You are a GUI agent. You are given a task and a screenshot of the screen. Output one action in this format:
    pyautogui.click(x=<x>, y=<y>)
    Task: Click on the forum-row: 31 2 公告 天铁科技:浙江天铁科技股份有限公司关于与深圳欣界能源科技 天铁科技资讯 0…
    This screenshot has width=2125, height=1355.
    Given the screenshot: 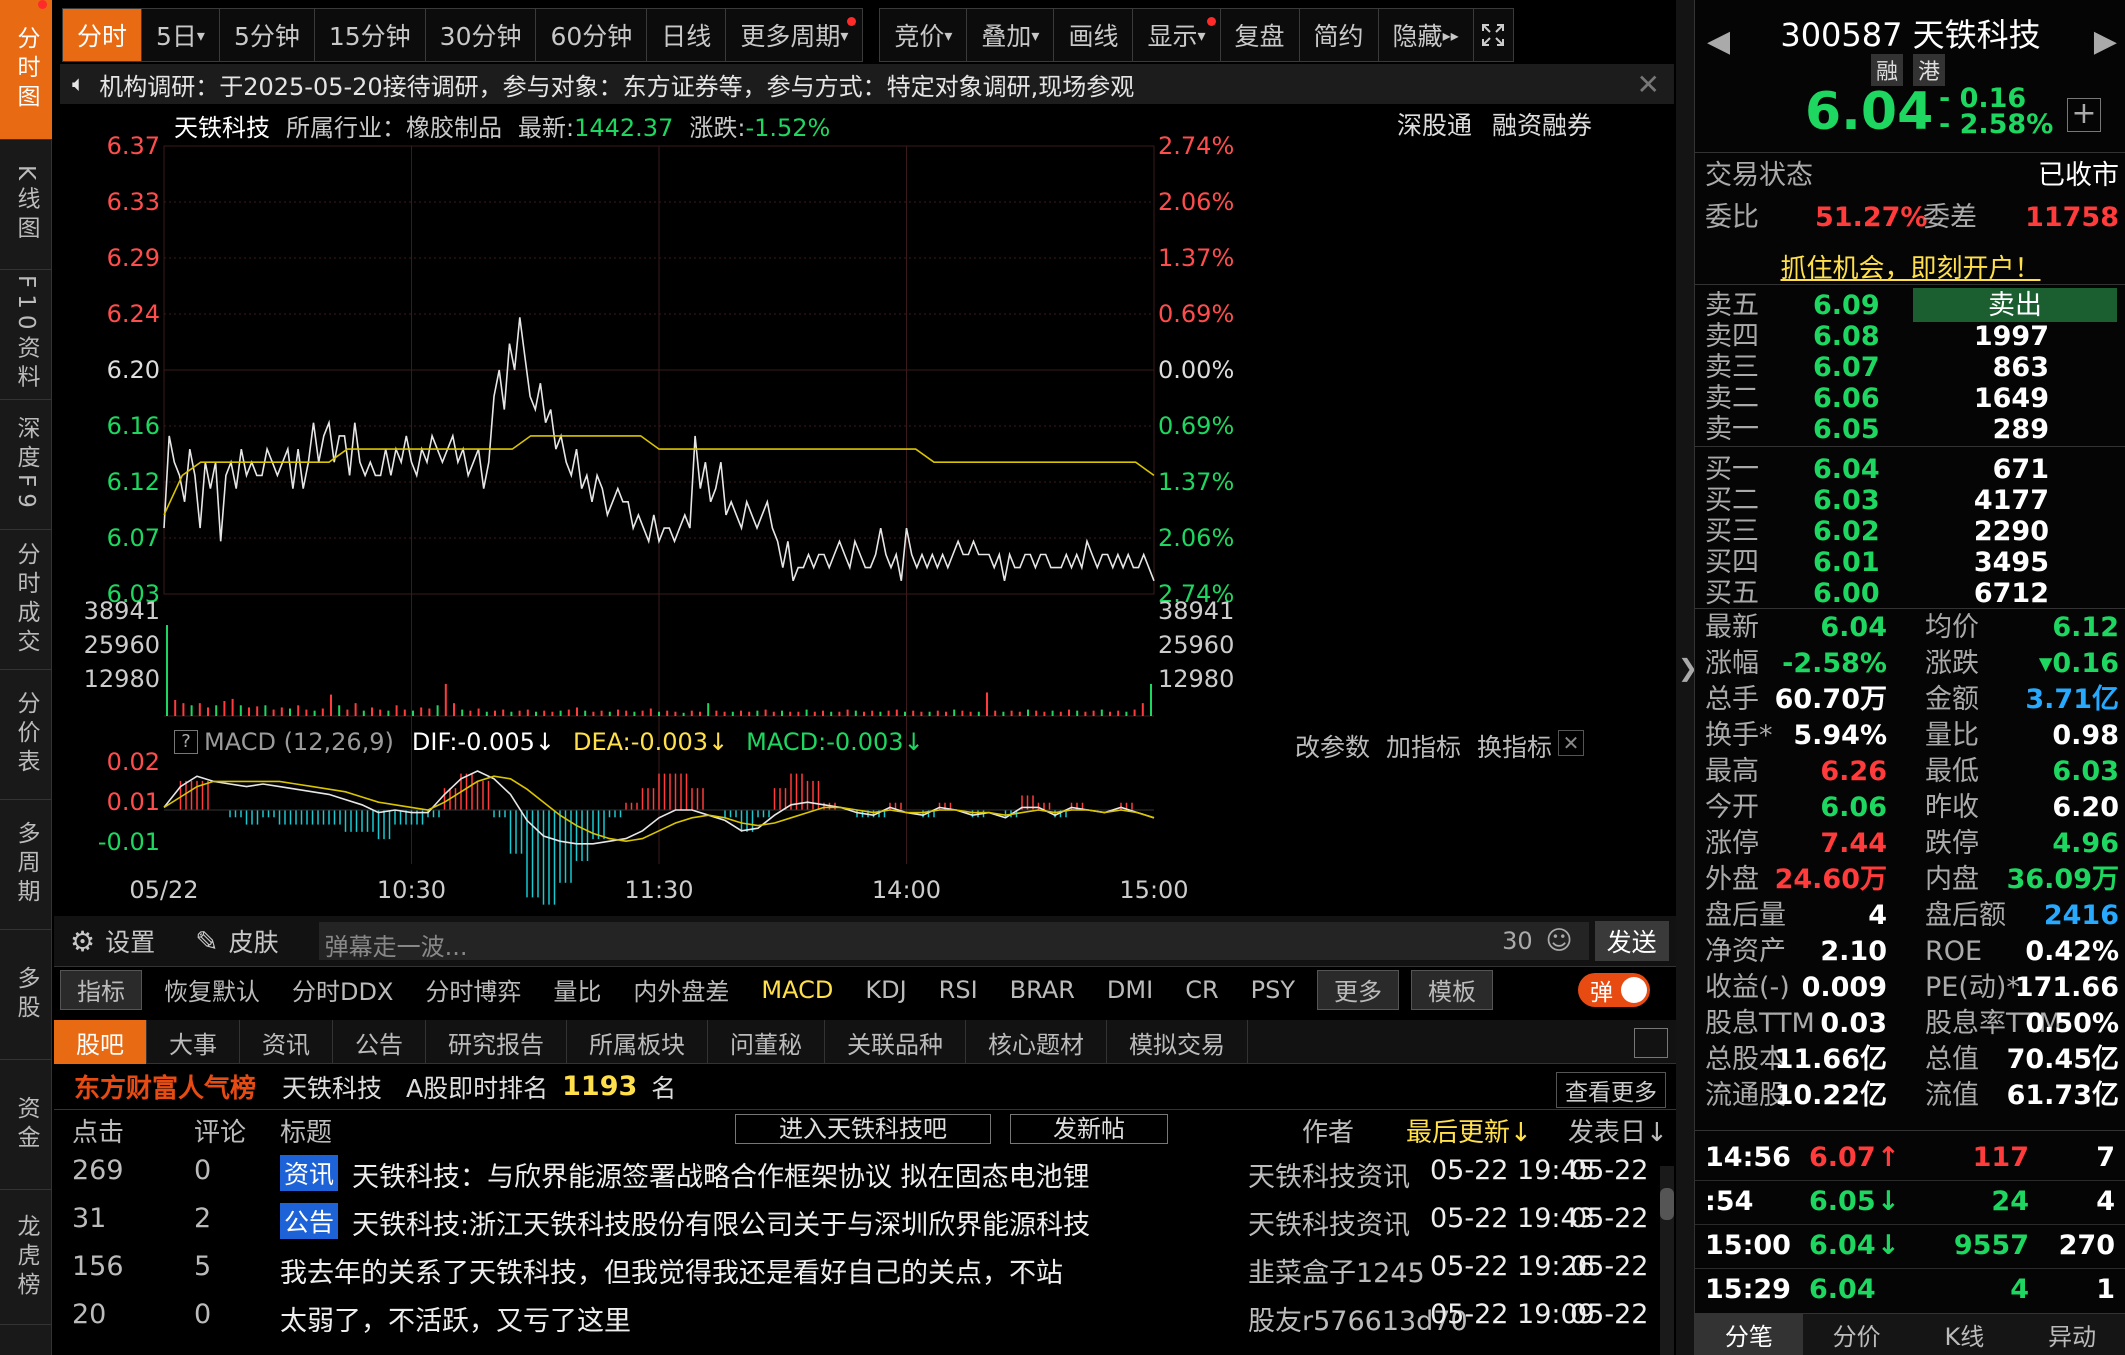 What is the action you would take?
    pyautogui.click(x=865, y=1220)
    